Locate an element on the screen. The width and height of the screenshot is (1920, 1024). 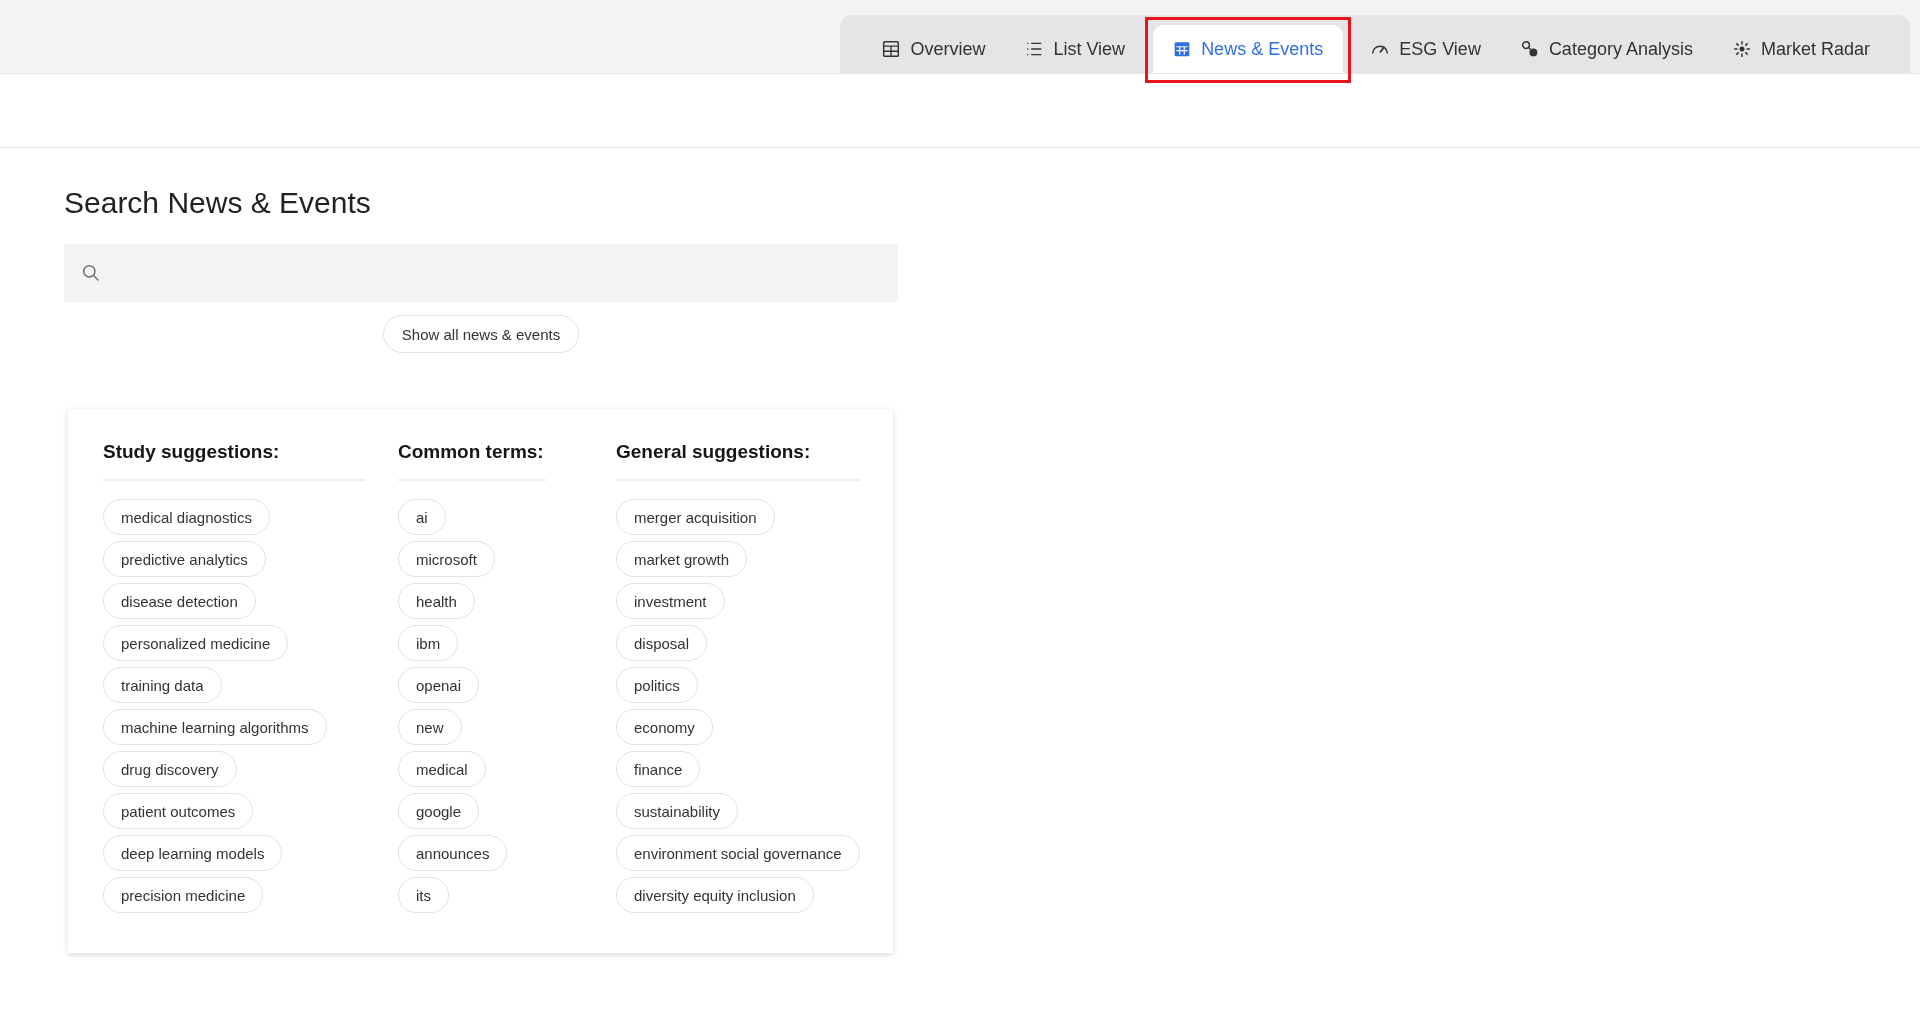
search-icon is located at coordinates (91, 273).